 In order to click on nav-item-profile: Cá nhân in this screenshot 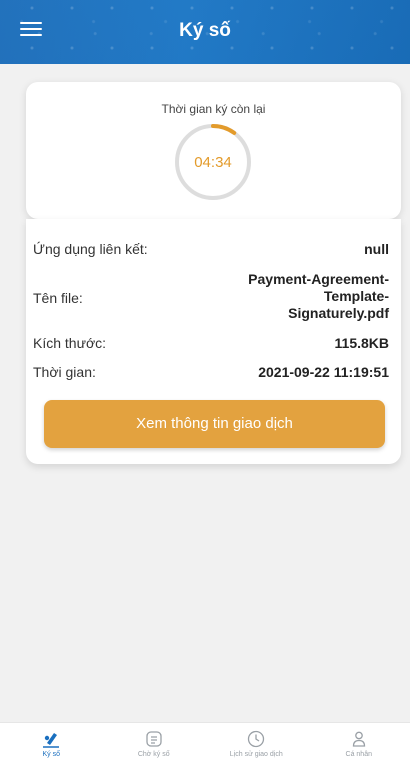, I will do `click(359, 743)`.